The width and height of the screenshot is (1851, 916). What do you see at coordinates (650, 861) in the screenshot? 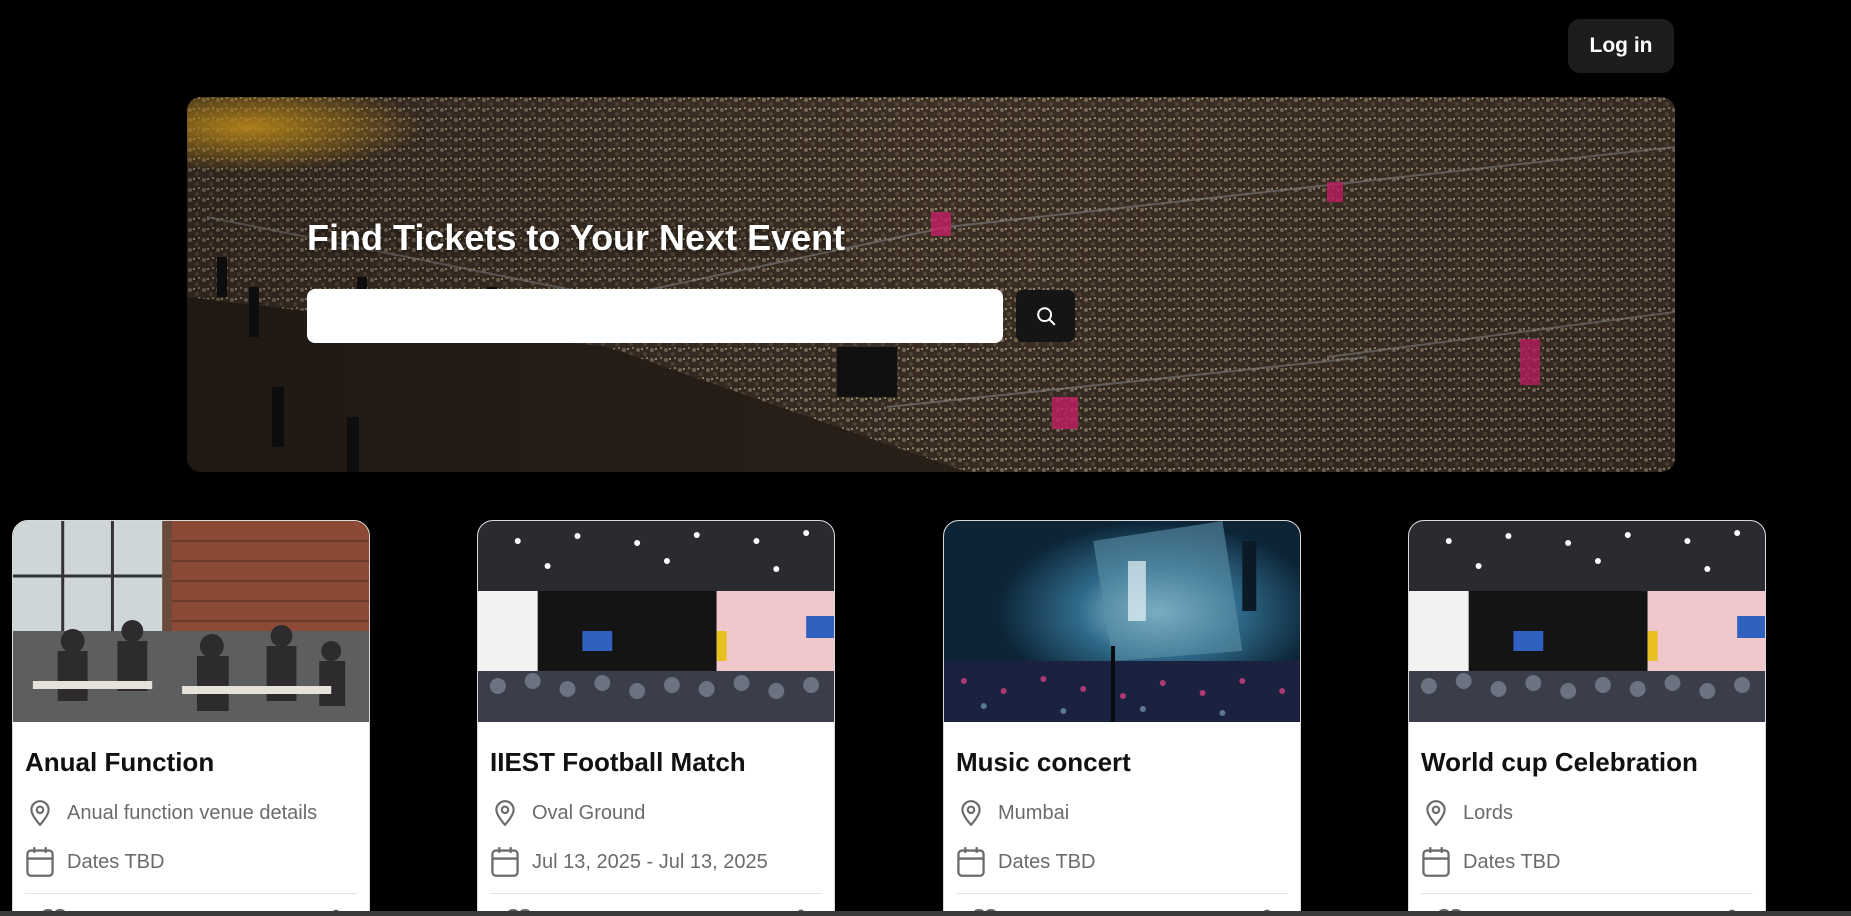
I see `event-dates-text: Jul 13, 2025 - Jul 13, 2025` at bounding box center [650, 861].